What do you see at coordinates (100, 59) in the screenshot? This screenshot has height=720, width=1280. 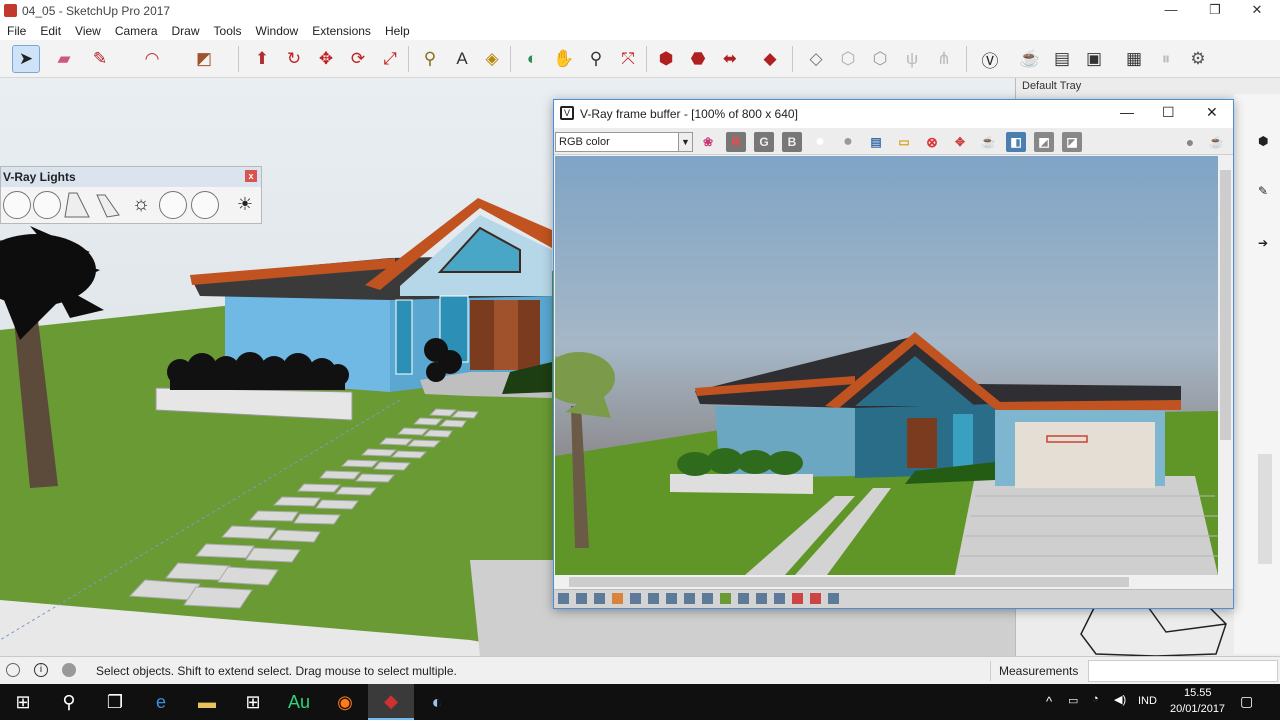 I see `pencil-icon: ✎` at bounding box center [100, 59].